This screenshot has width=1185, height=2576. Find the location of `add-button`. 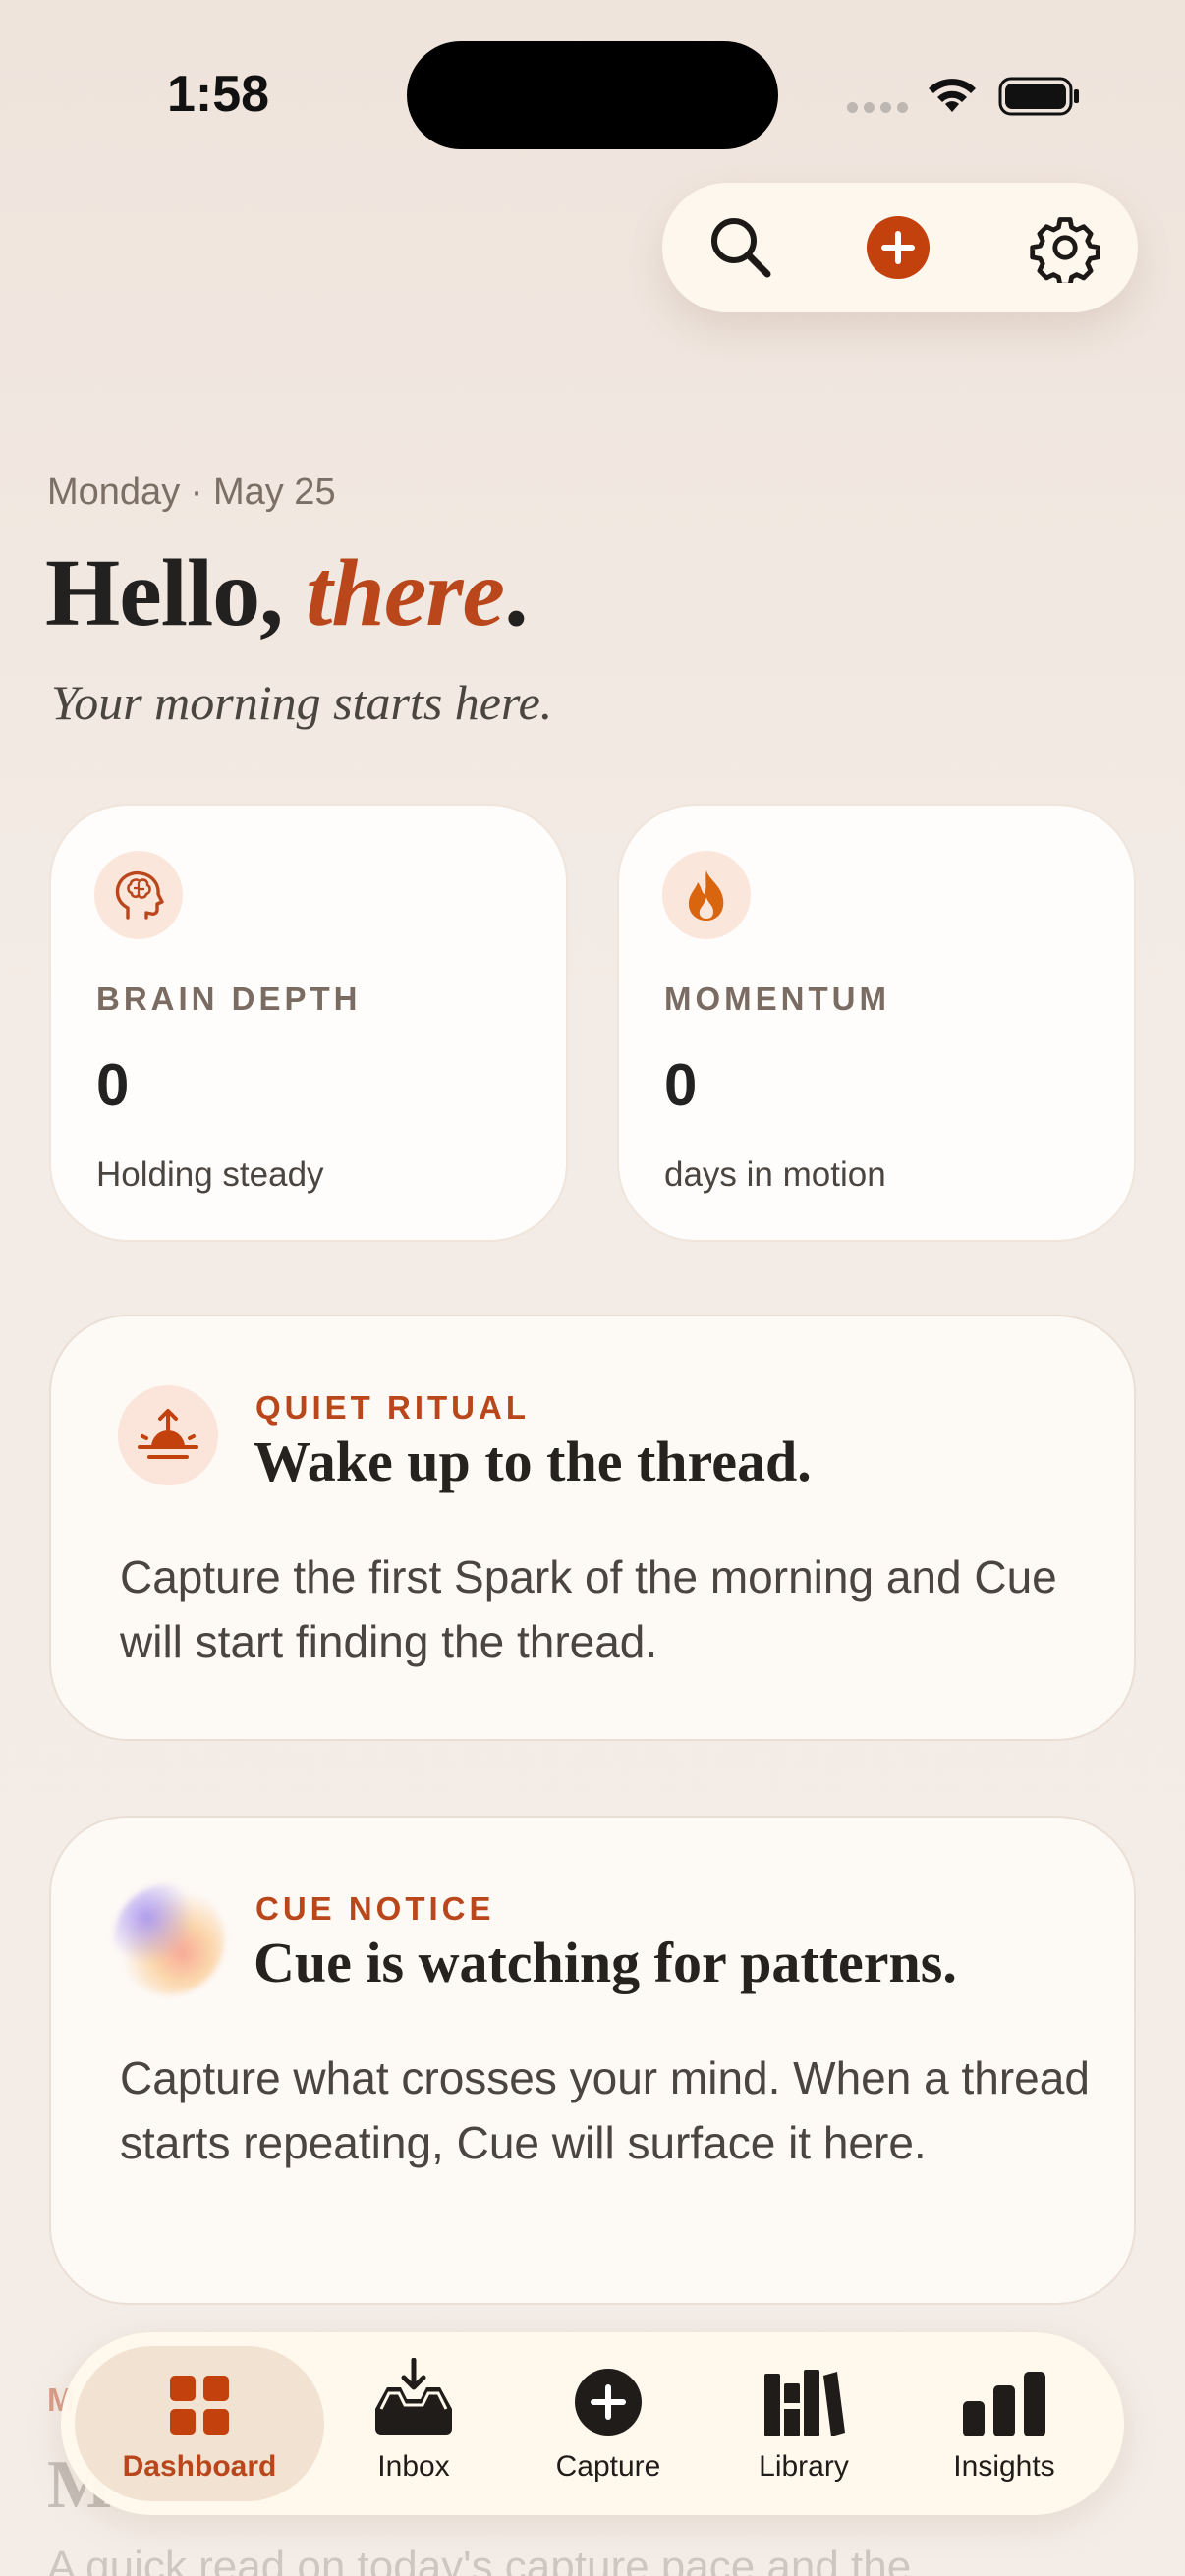

add-button is located at coordinates (898, 247).